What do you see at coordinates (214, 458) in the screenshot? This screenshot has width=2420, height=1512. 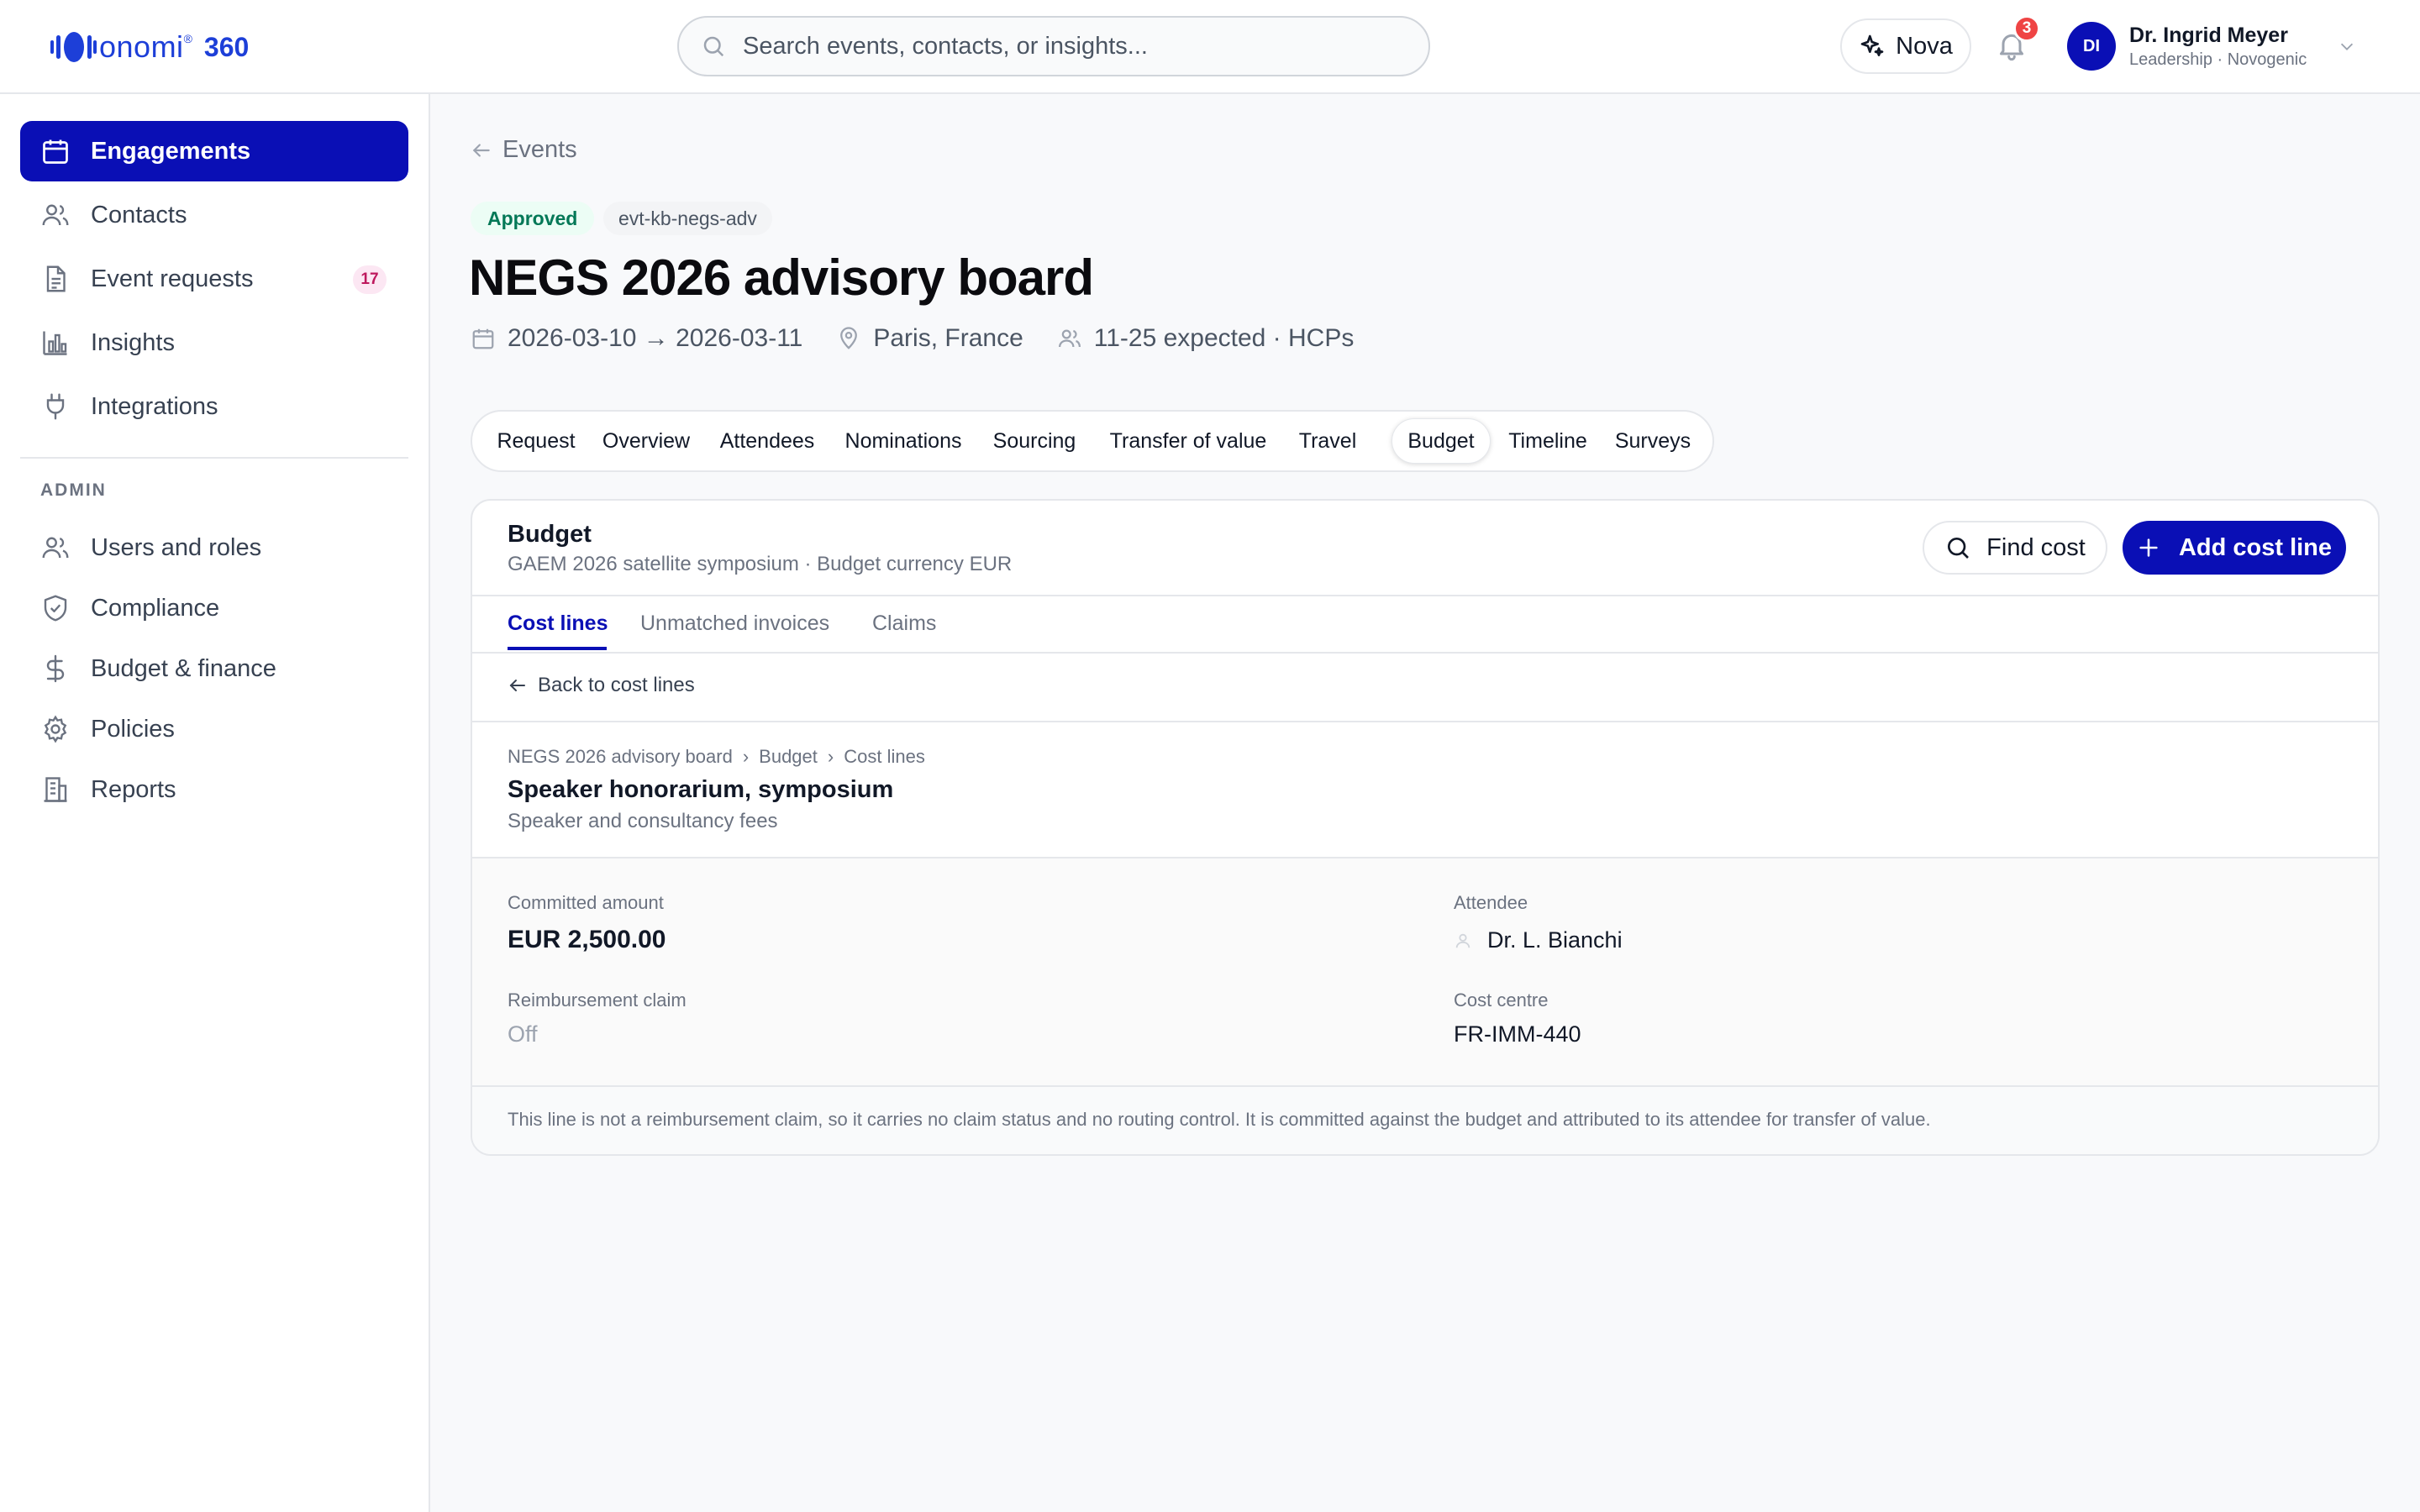 I see `sidebar-divider` at bounding box center [214, 458].